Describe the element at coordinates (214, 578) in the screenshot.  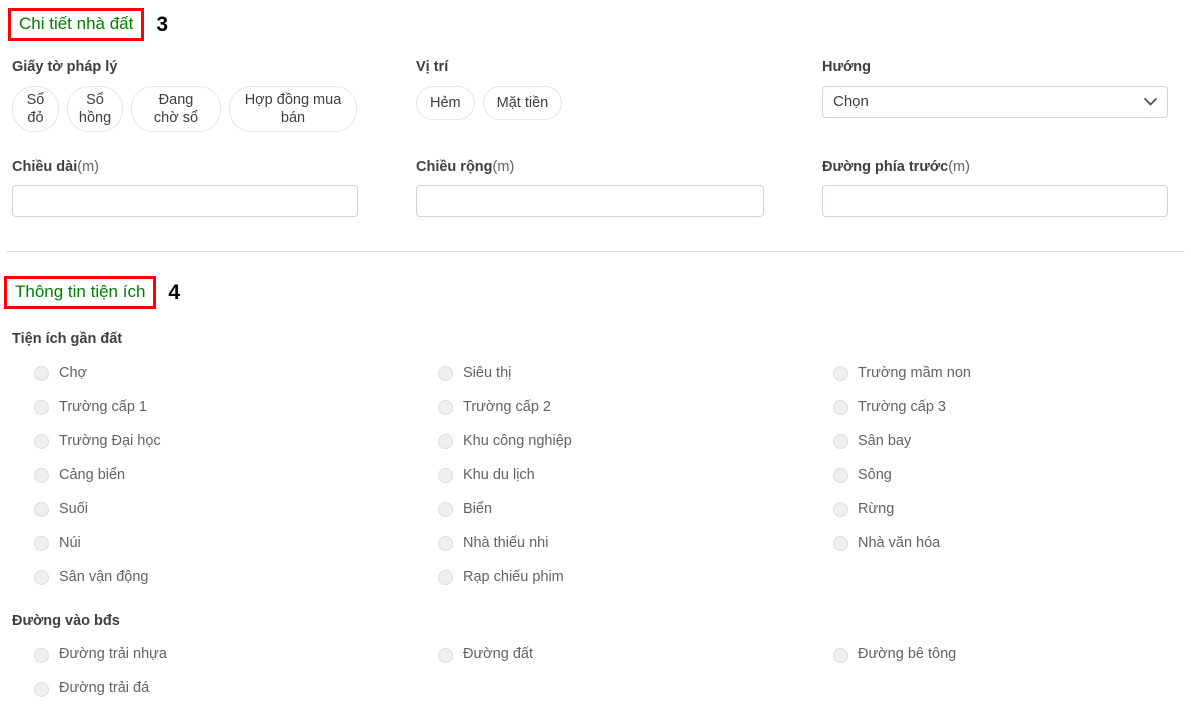
I see `radio-san-van-dong: Sân vận động` at that location.